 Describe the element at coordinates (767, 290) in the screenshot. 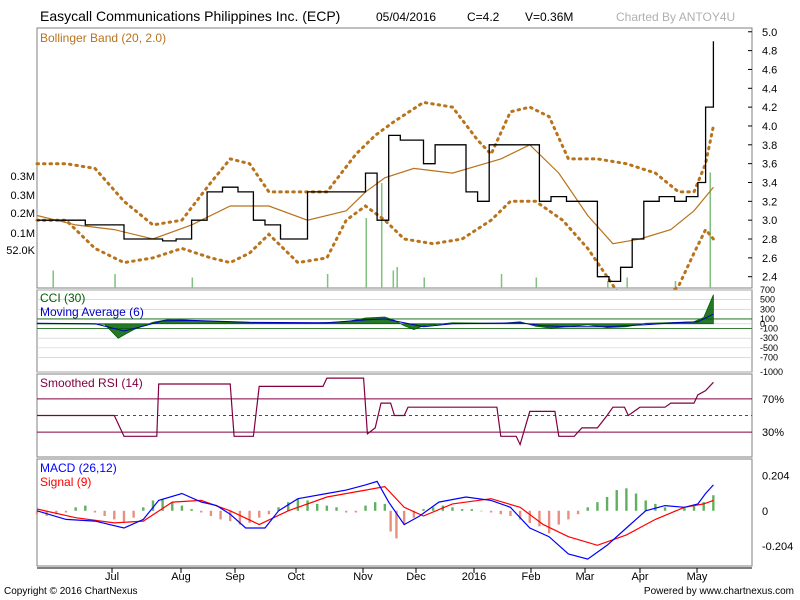

I see `cci-tick-label: 700` at that location.